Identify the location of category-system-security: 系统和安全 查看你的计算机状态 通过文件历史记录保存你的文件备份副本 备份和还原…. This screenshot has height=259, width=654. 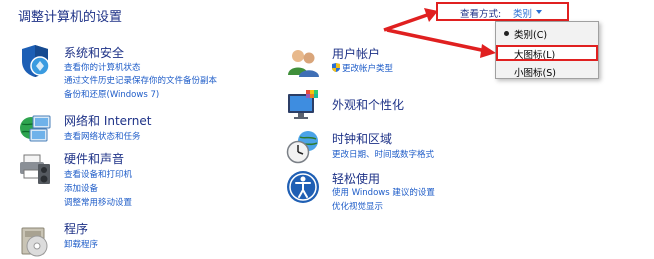
(148, 74).